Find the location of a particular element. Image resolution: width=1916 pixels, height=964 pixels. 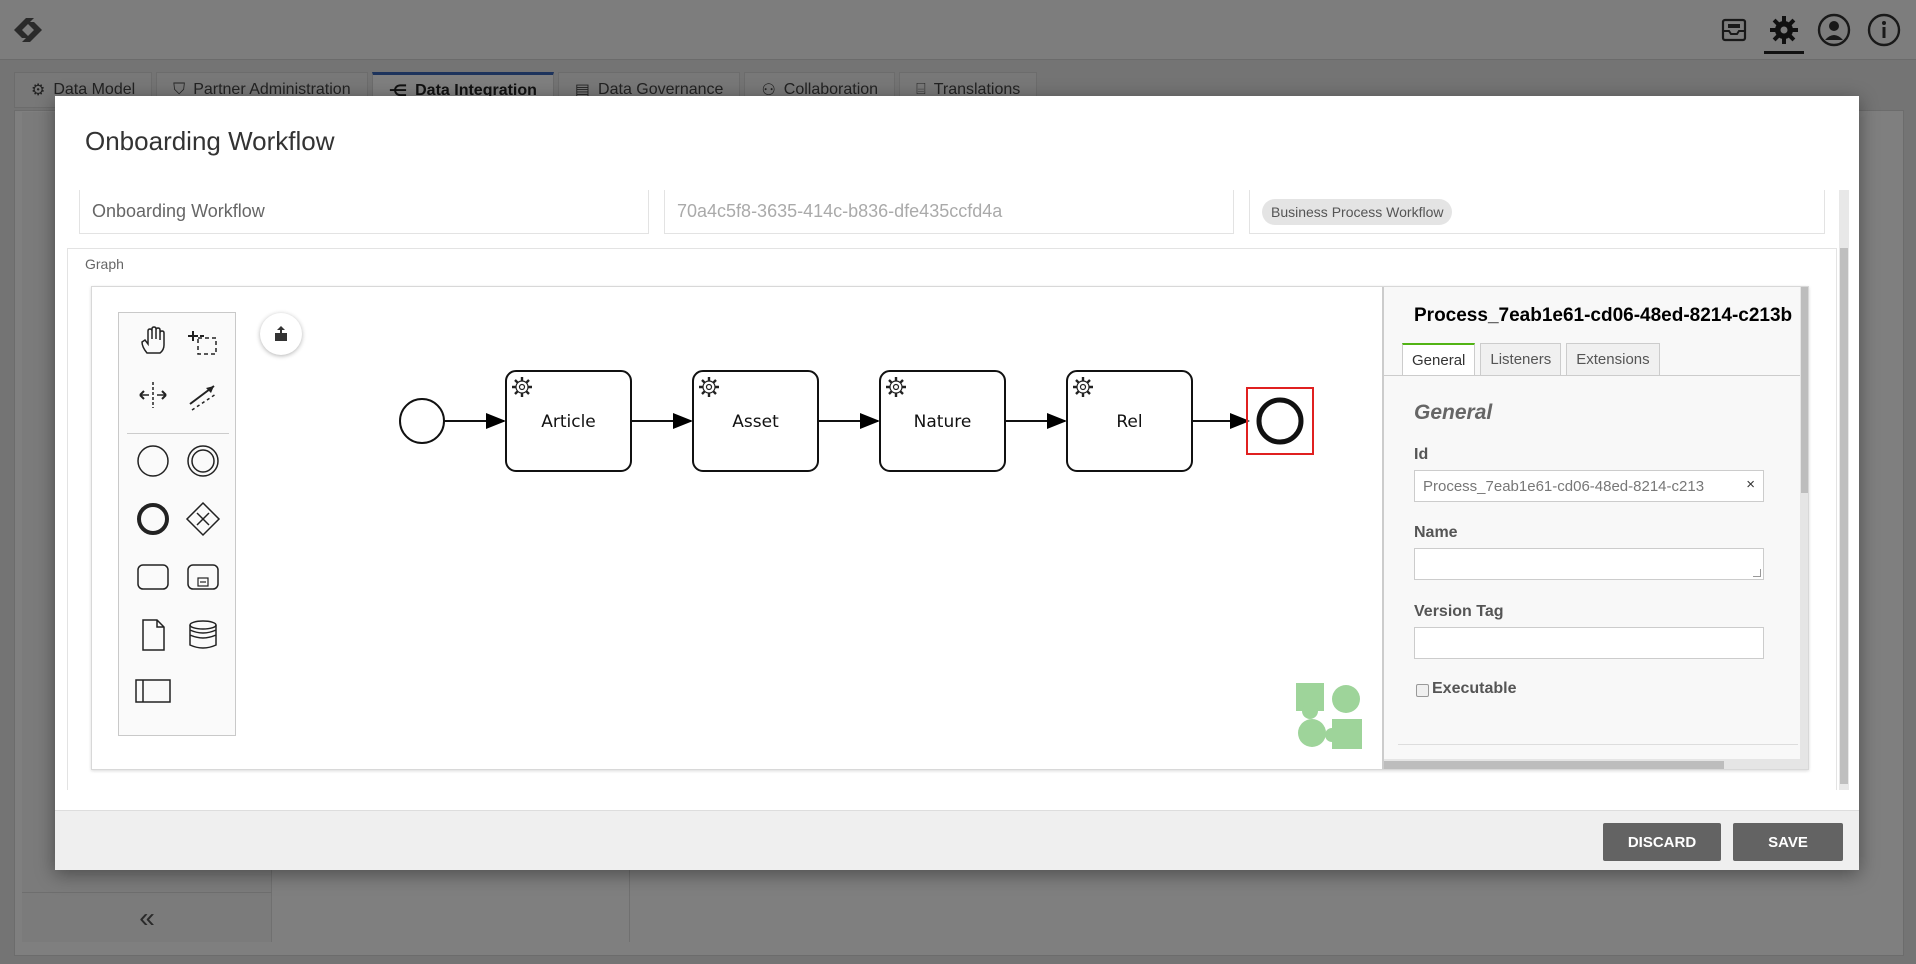

name-label: Name is located at coordinates (1436, 532).